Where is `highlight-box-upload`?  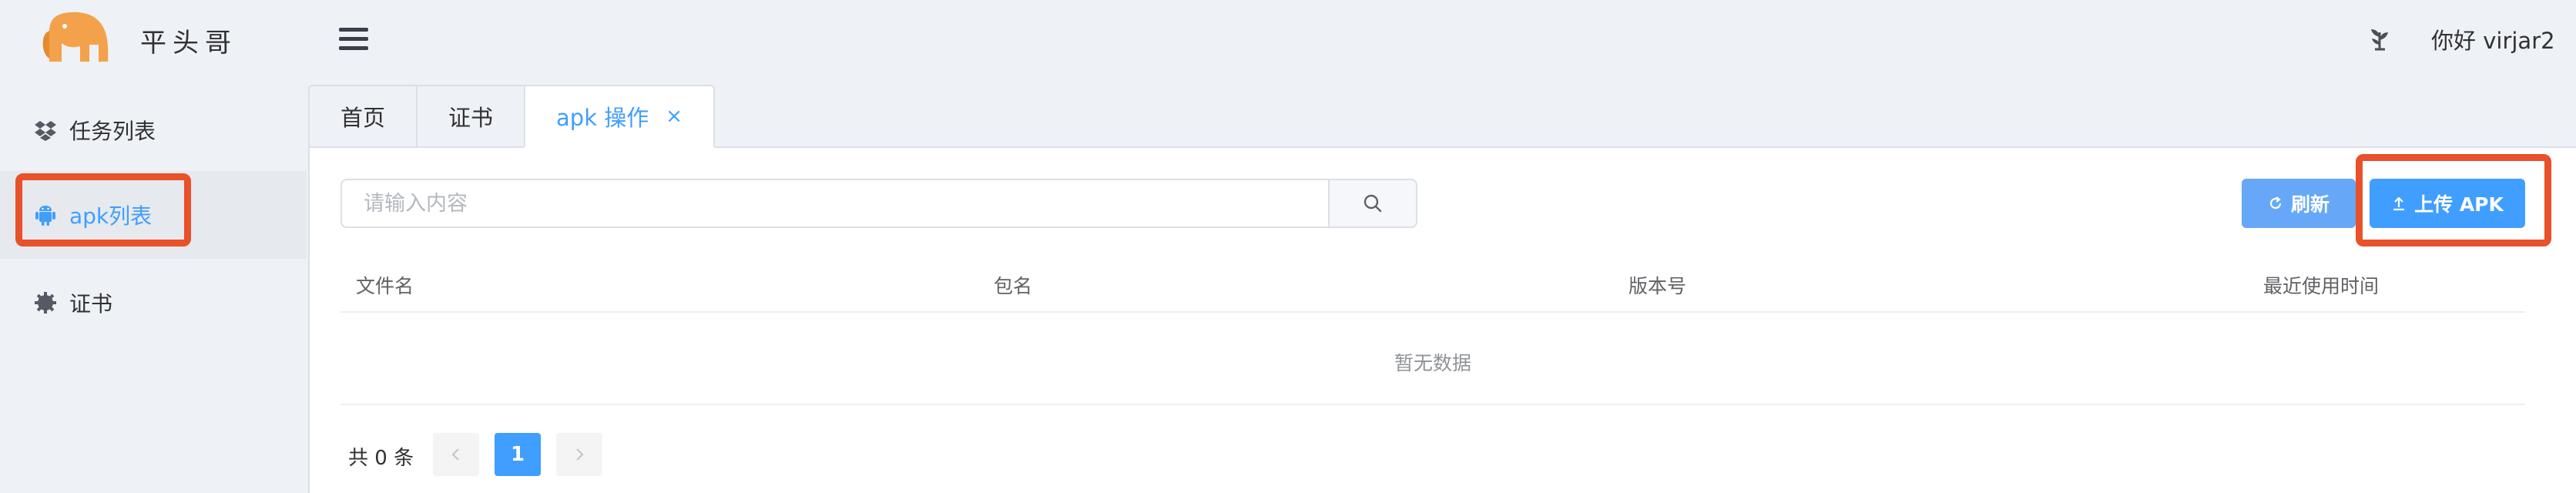
highlight-box-upload is located at coordinates (2453, 200).